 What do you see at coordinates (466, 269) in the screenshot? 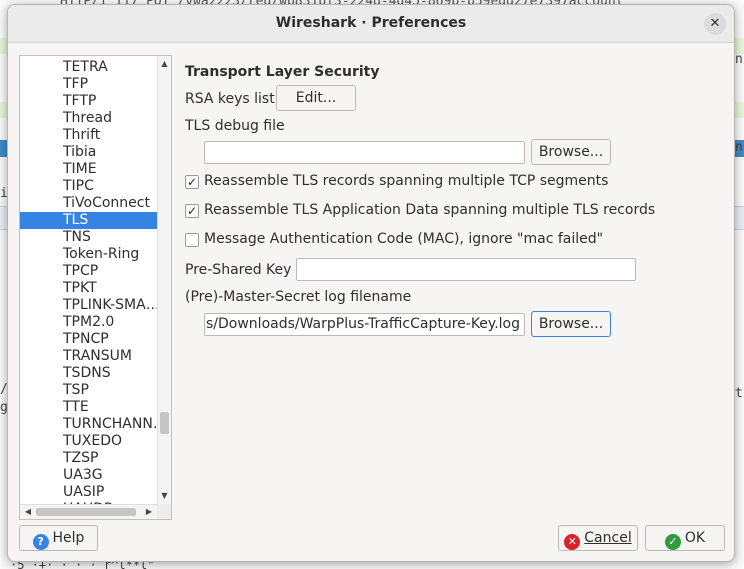
I see `psk-input` at bounding box center [466, 269].